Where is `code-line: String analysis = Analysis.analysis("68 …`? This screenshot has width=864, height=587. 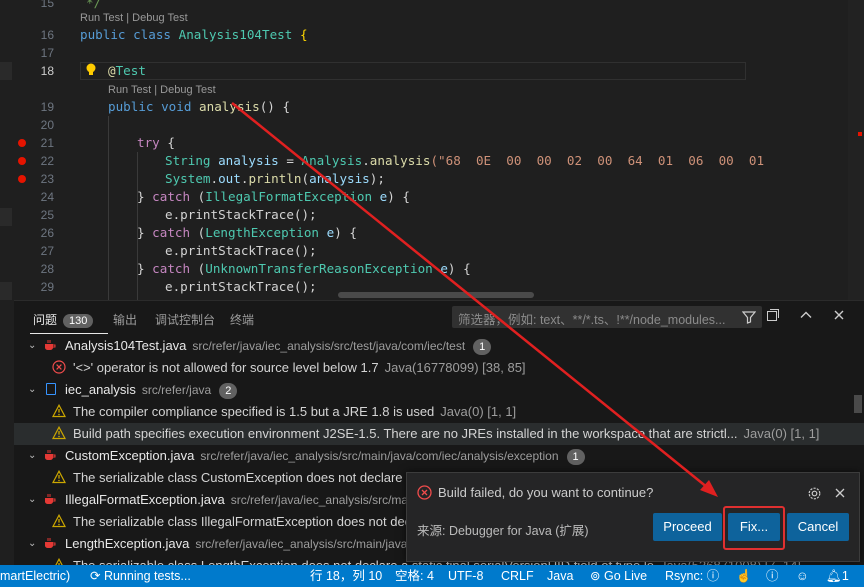
code-line: String analysis = Analysis.analysis("68 … is located at coordinates (465, 160).